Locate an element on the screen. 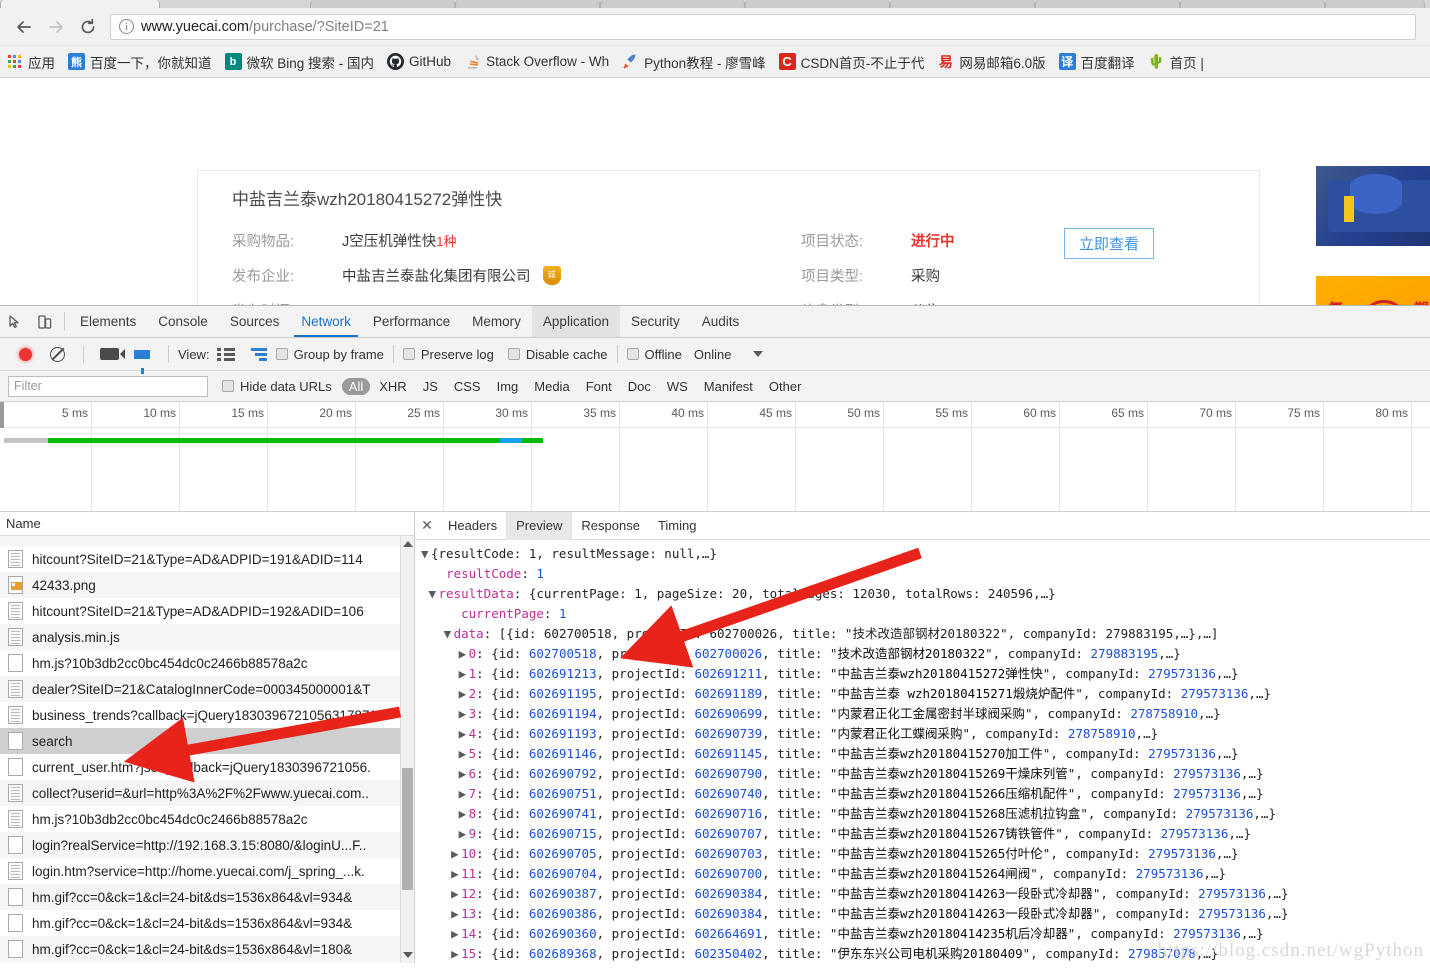 The width and height of the screenshot is (1430, 969). bookmark-homepage: 🌵 首页 | is located at coordinates (1175, 62).